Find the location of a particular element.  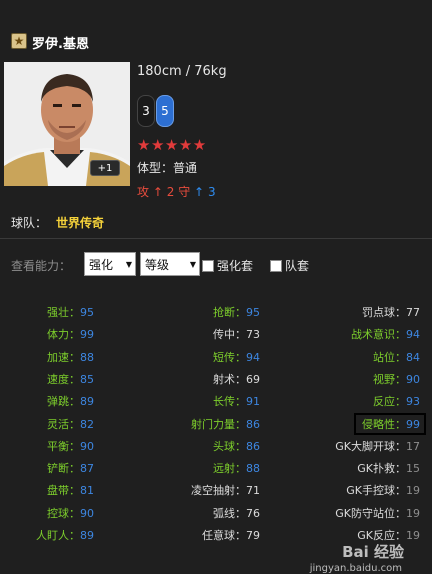

left-foot-icon: 3 is located at coordinates (146, 111).